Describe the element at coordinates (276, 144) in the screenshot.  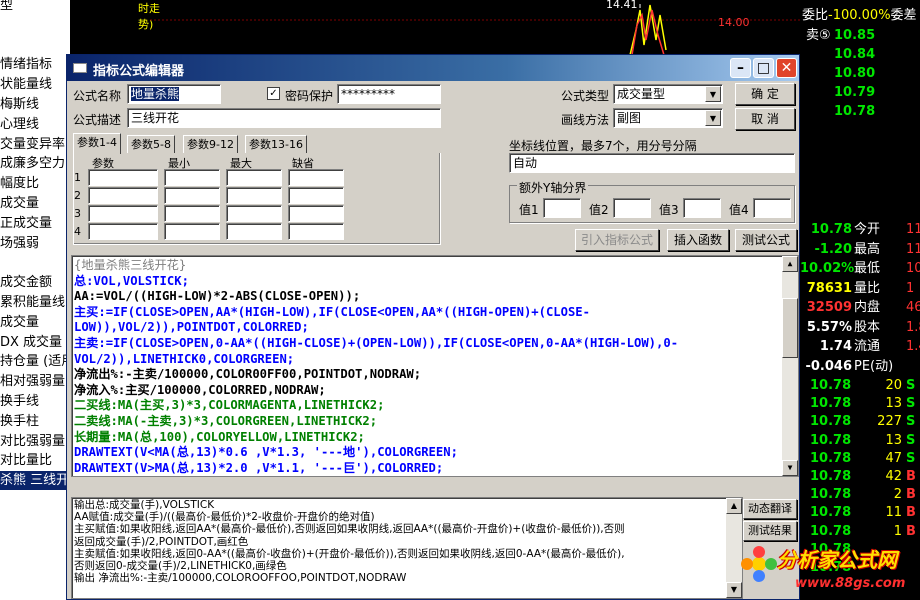
I see `tab-params-13-16: 参数13-16` at that location.